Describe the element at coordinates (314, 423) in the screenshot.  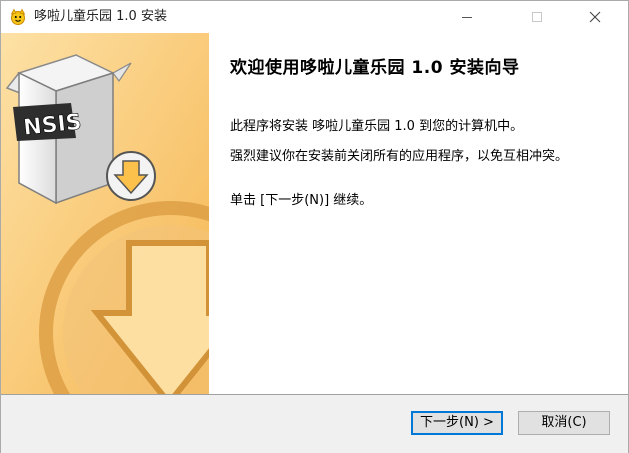
I see `button-bar: 下一步(N) > 取消(C)` at that location.